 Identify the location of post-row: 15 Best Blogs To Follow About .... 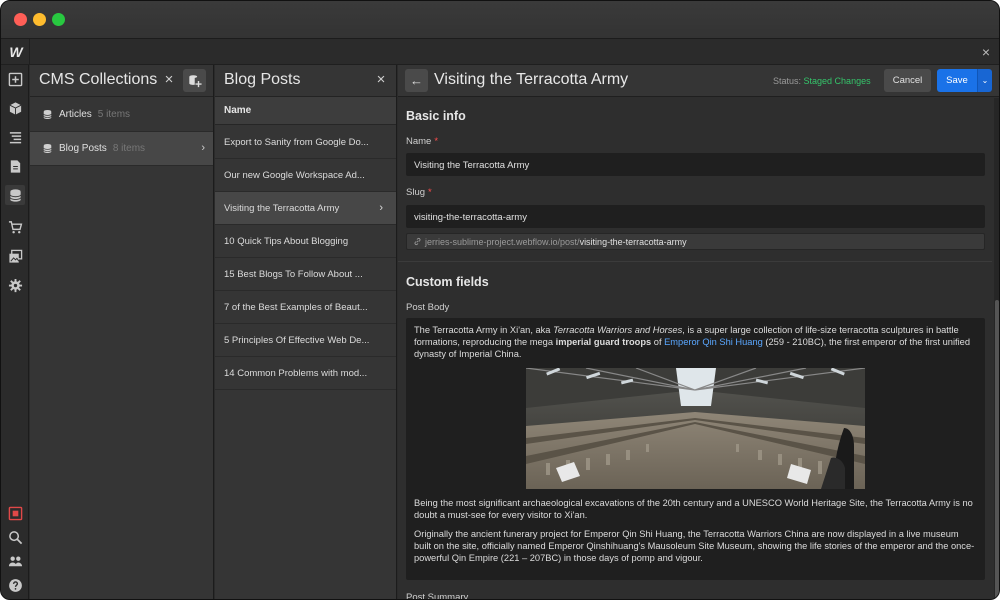
(305, 274).